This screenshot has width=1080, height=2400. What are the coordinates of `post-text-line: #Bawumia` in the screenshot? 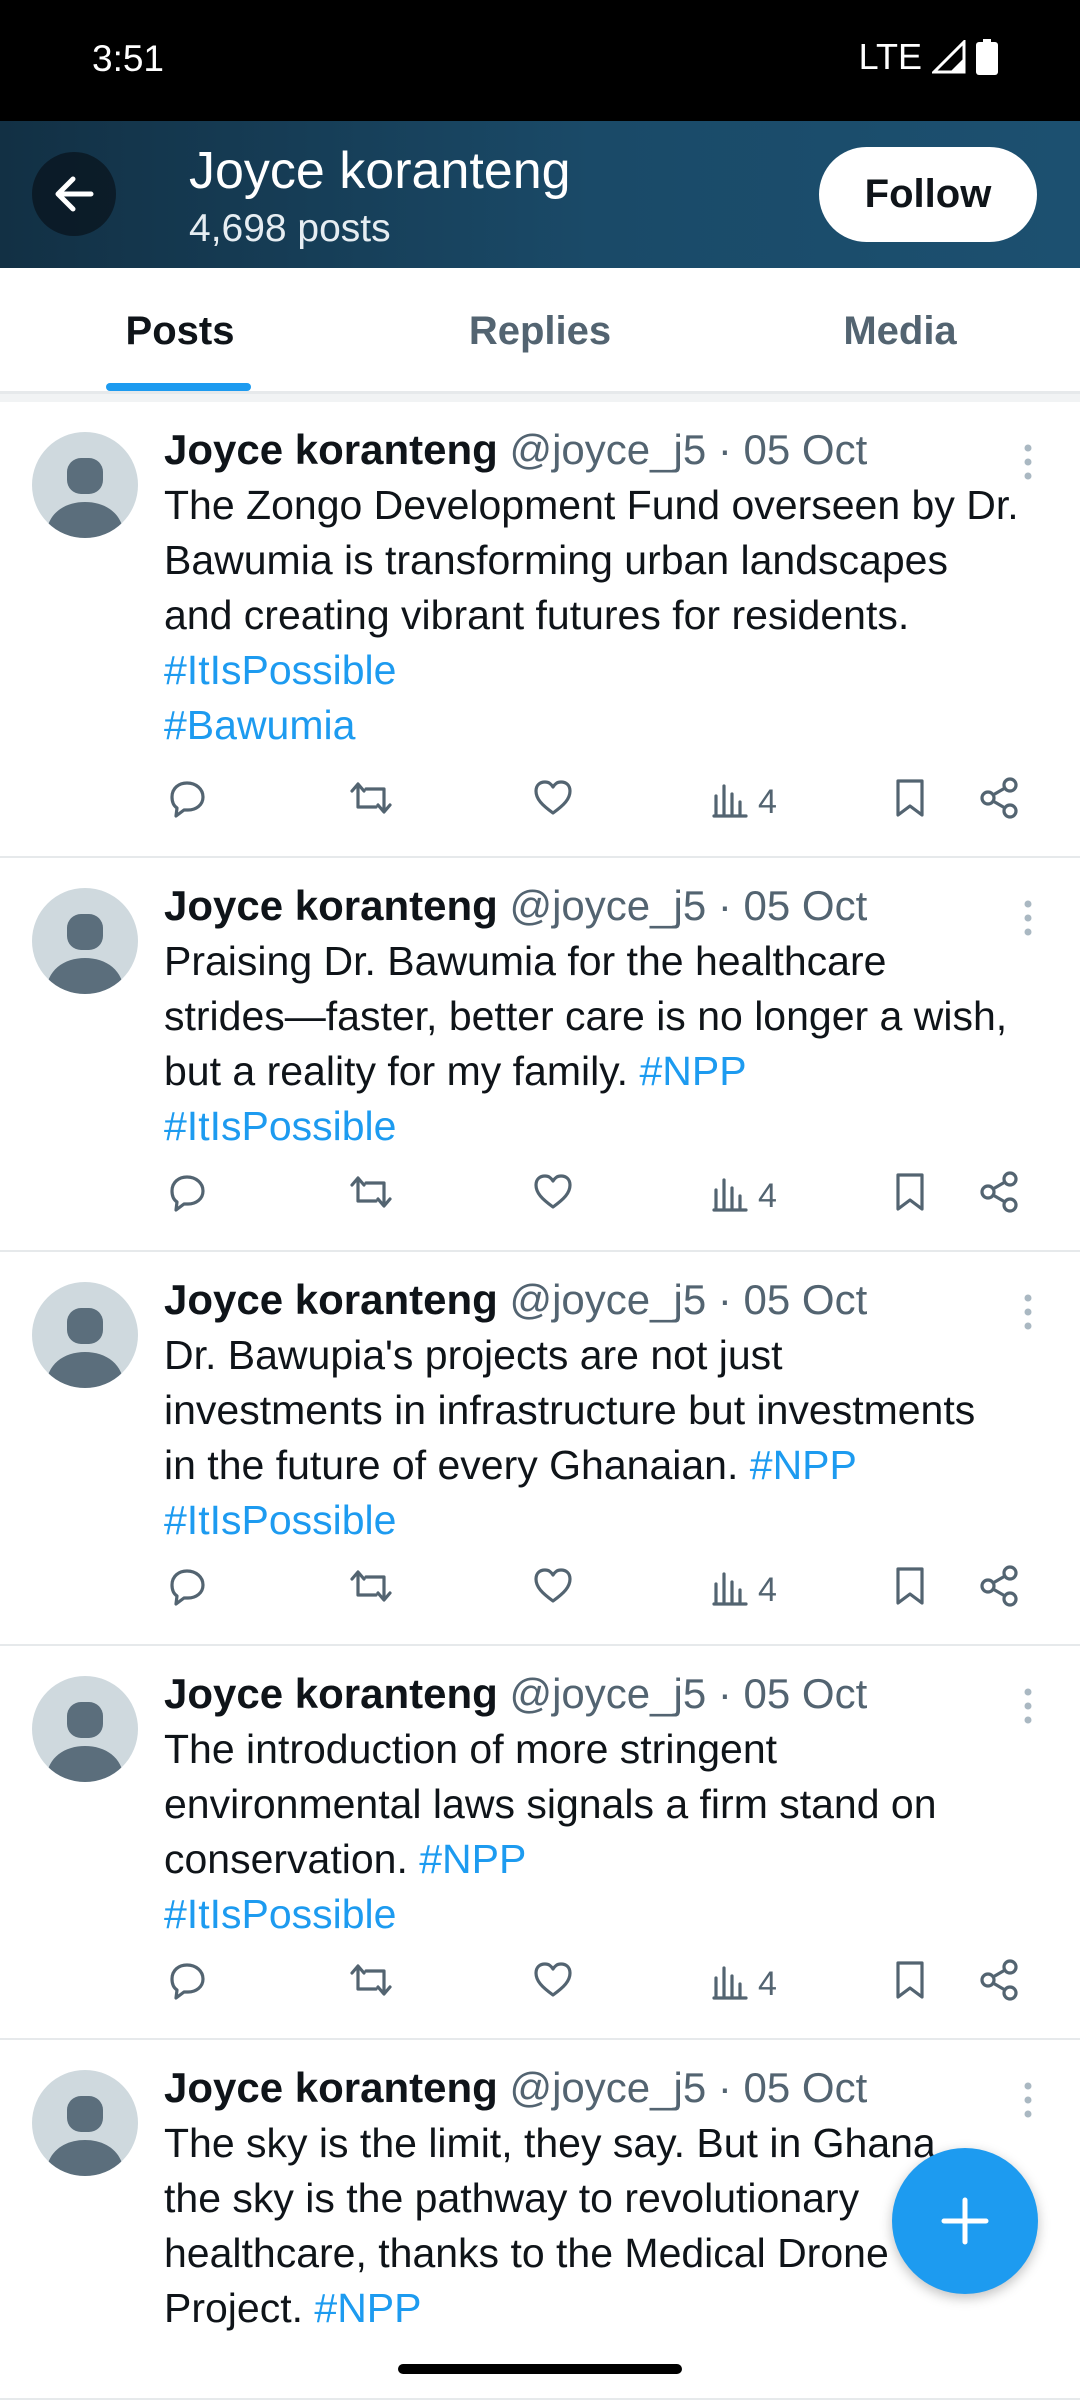 It's located at (609, 725).